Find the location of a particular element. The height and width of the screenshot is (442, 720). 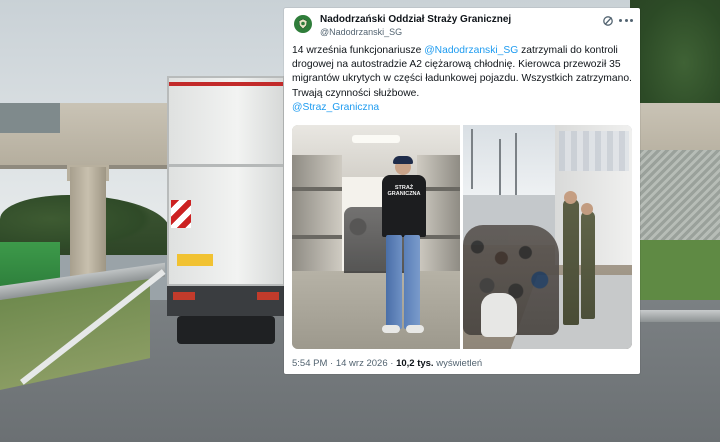

more-icon is located at coordinates (626, 20).